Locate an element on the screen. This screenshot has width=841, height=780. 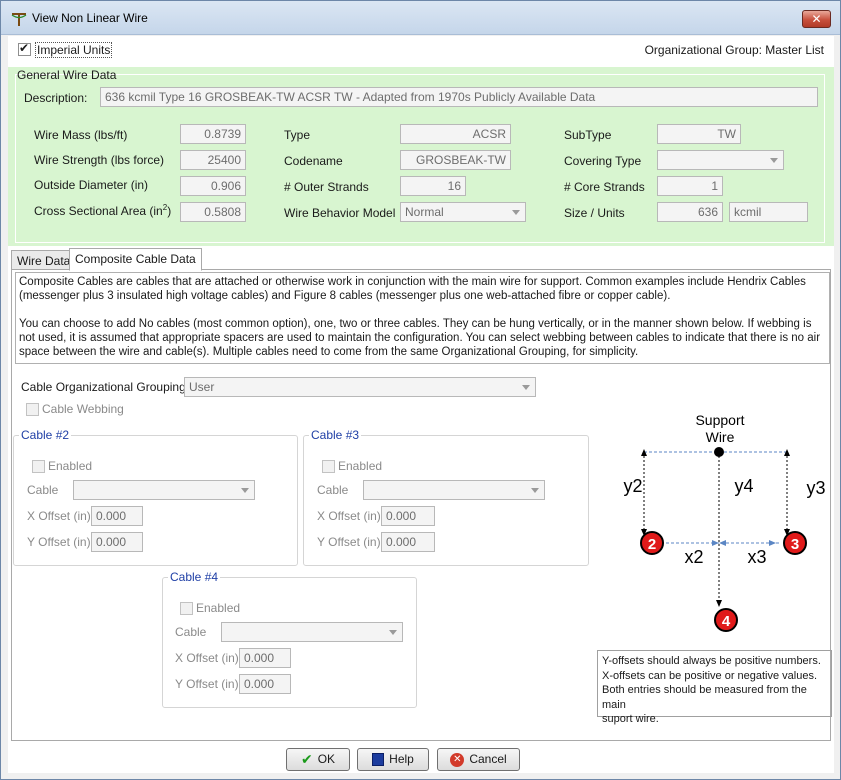
app-icon is located at coordinates (19, 19).